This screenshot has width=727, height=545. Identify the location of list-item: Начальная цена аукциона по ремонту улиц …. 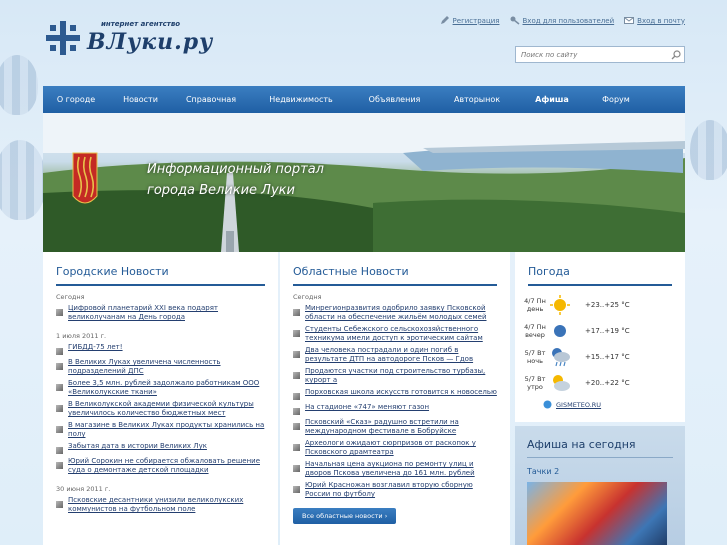
(395, 469).